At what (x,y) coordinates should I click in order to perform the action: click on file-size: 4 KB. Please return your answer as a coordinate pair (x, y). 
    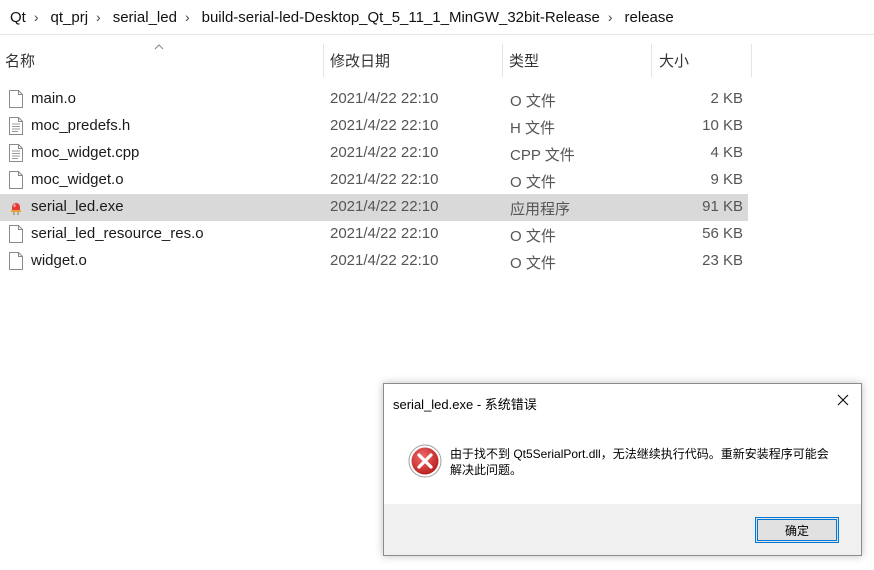
    Looking at the image, I should click on (726, 152).